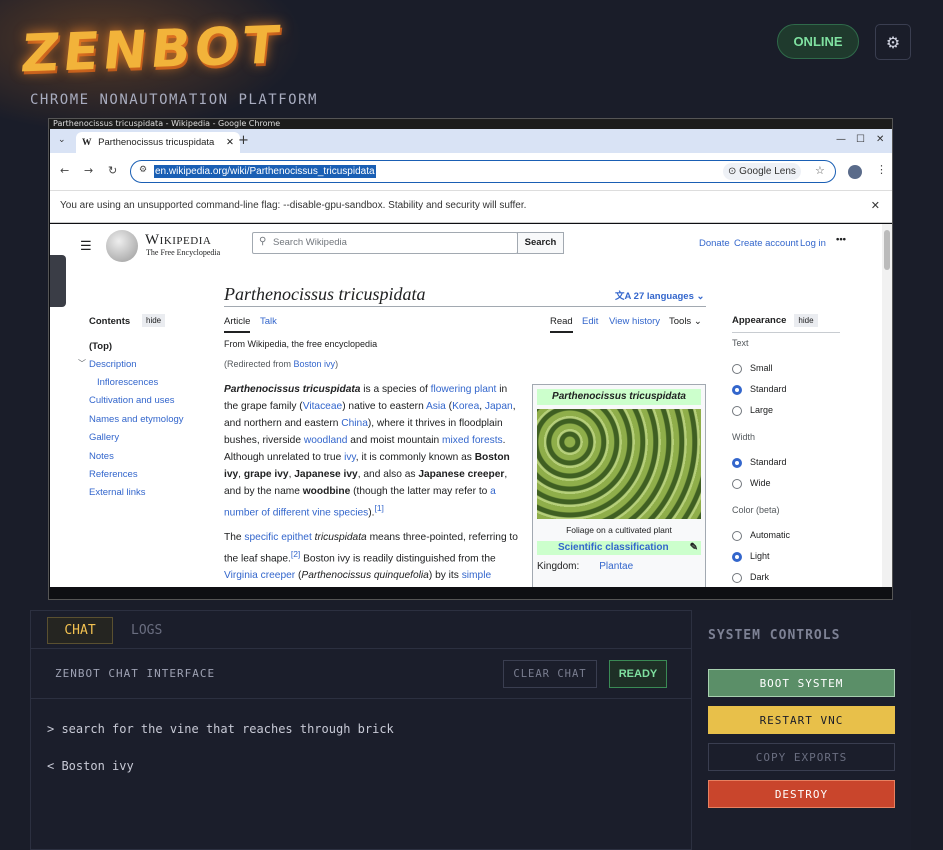  I want to click on wikipedia-wordmark: Wikipedia, so click(178, 240).